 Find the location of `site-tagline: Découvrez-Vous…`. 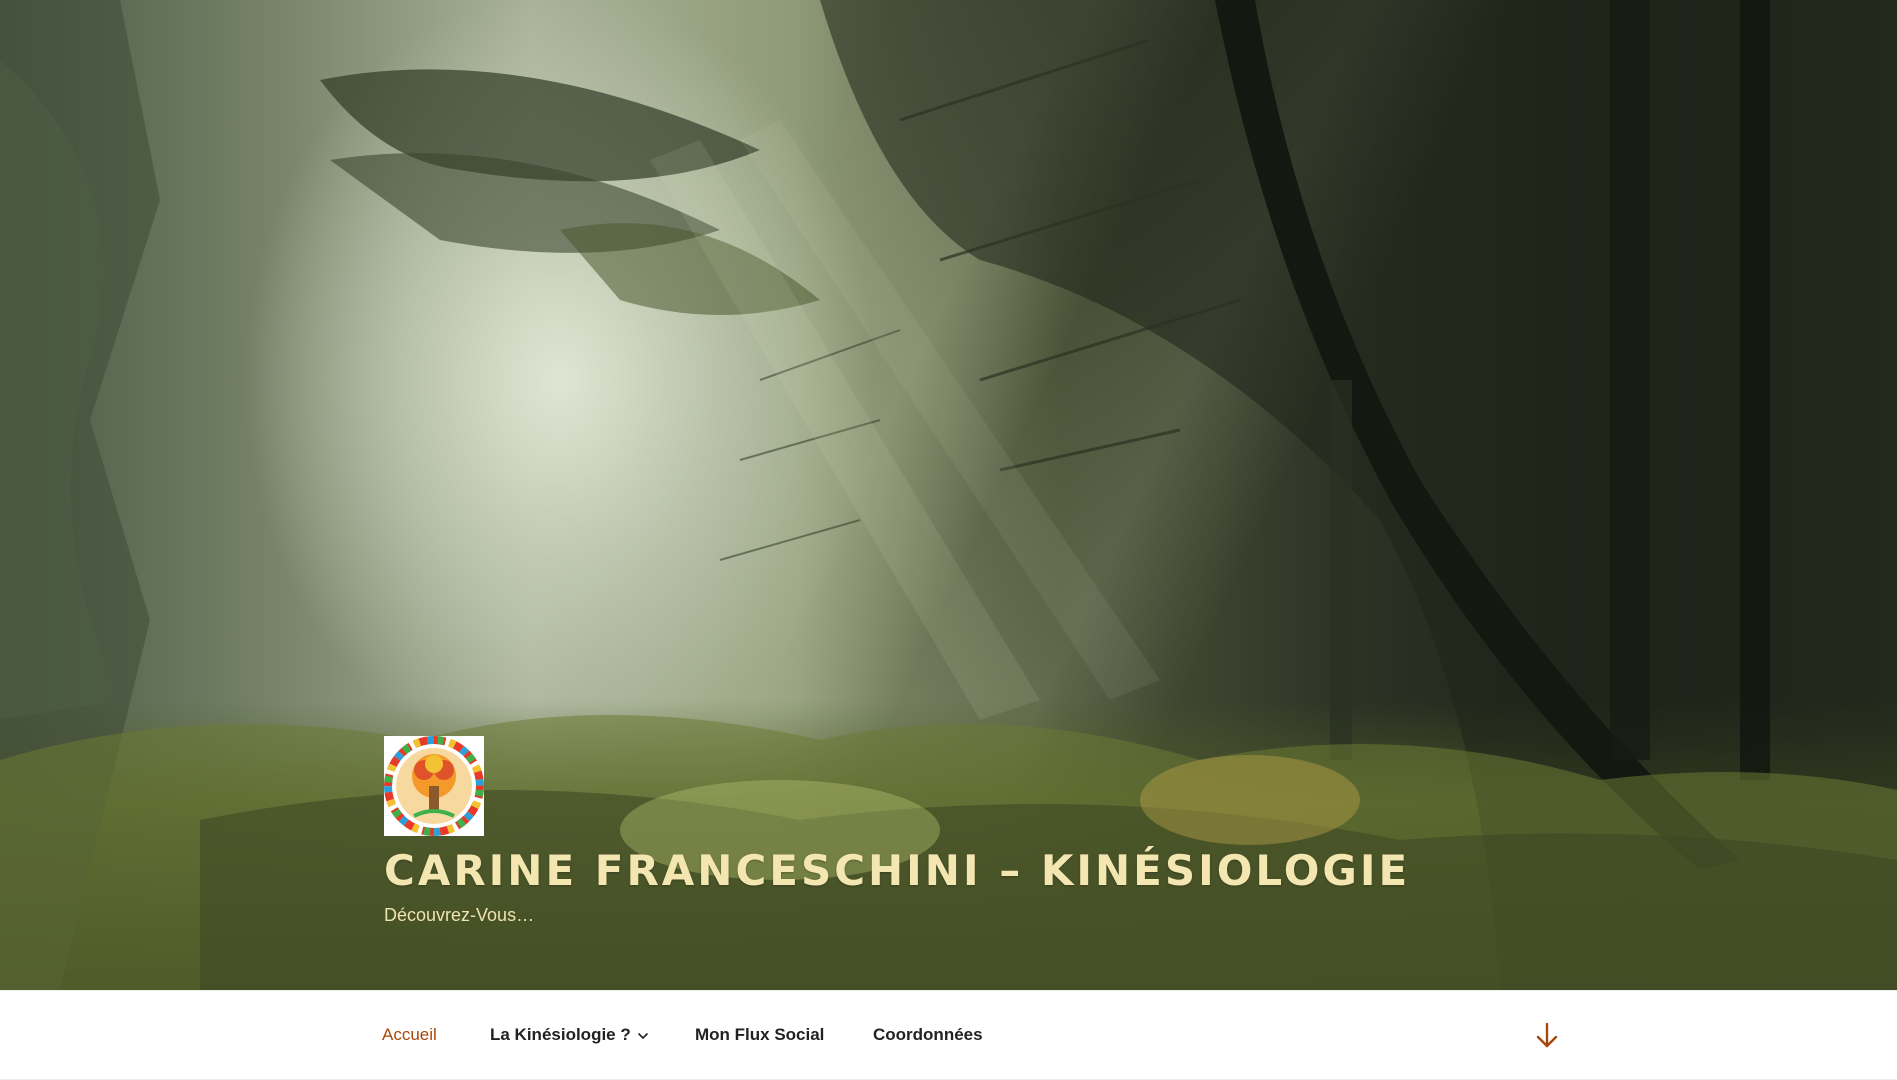

site-tagline: Découvrez-Vous… is located at coordinates (459, 915).